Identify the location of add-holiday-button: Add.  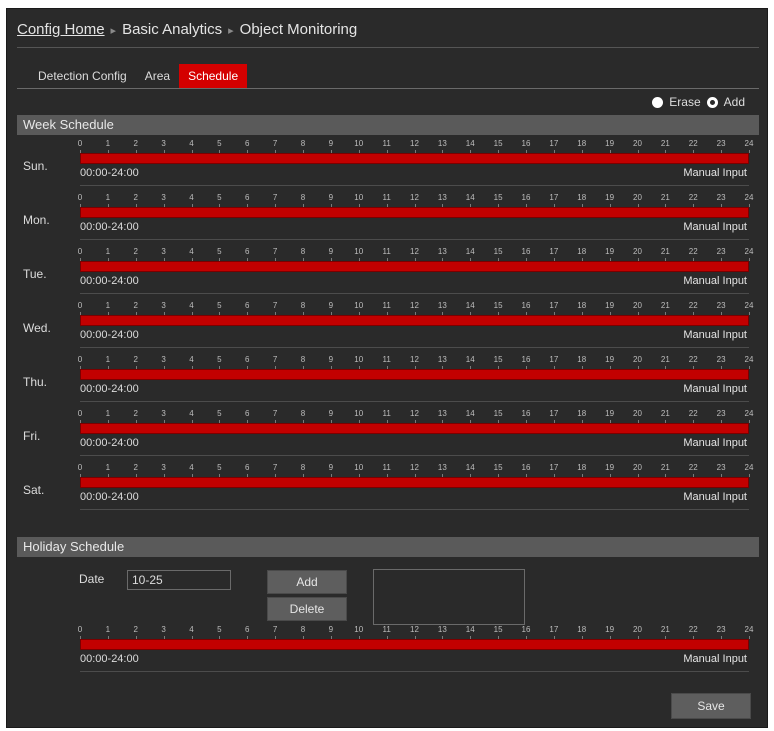
(307, 582).